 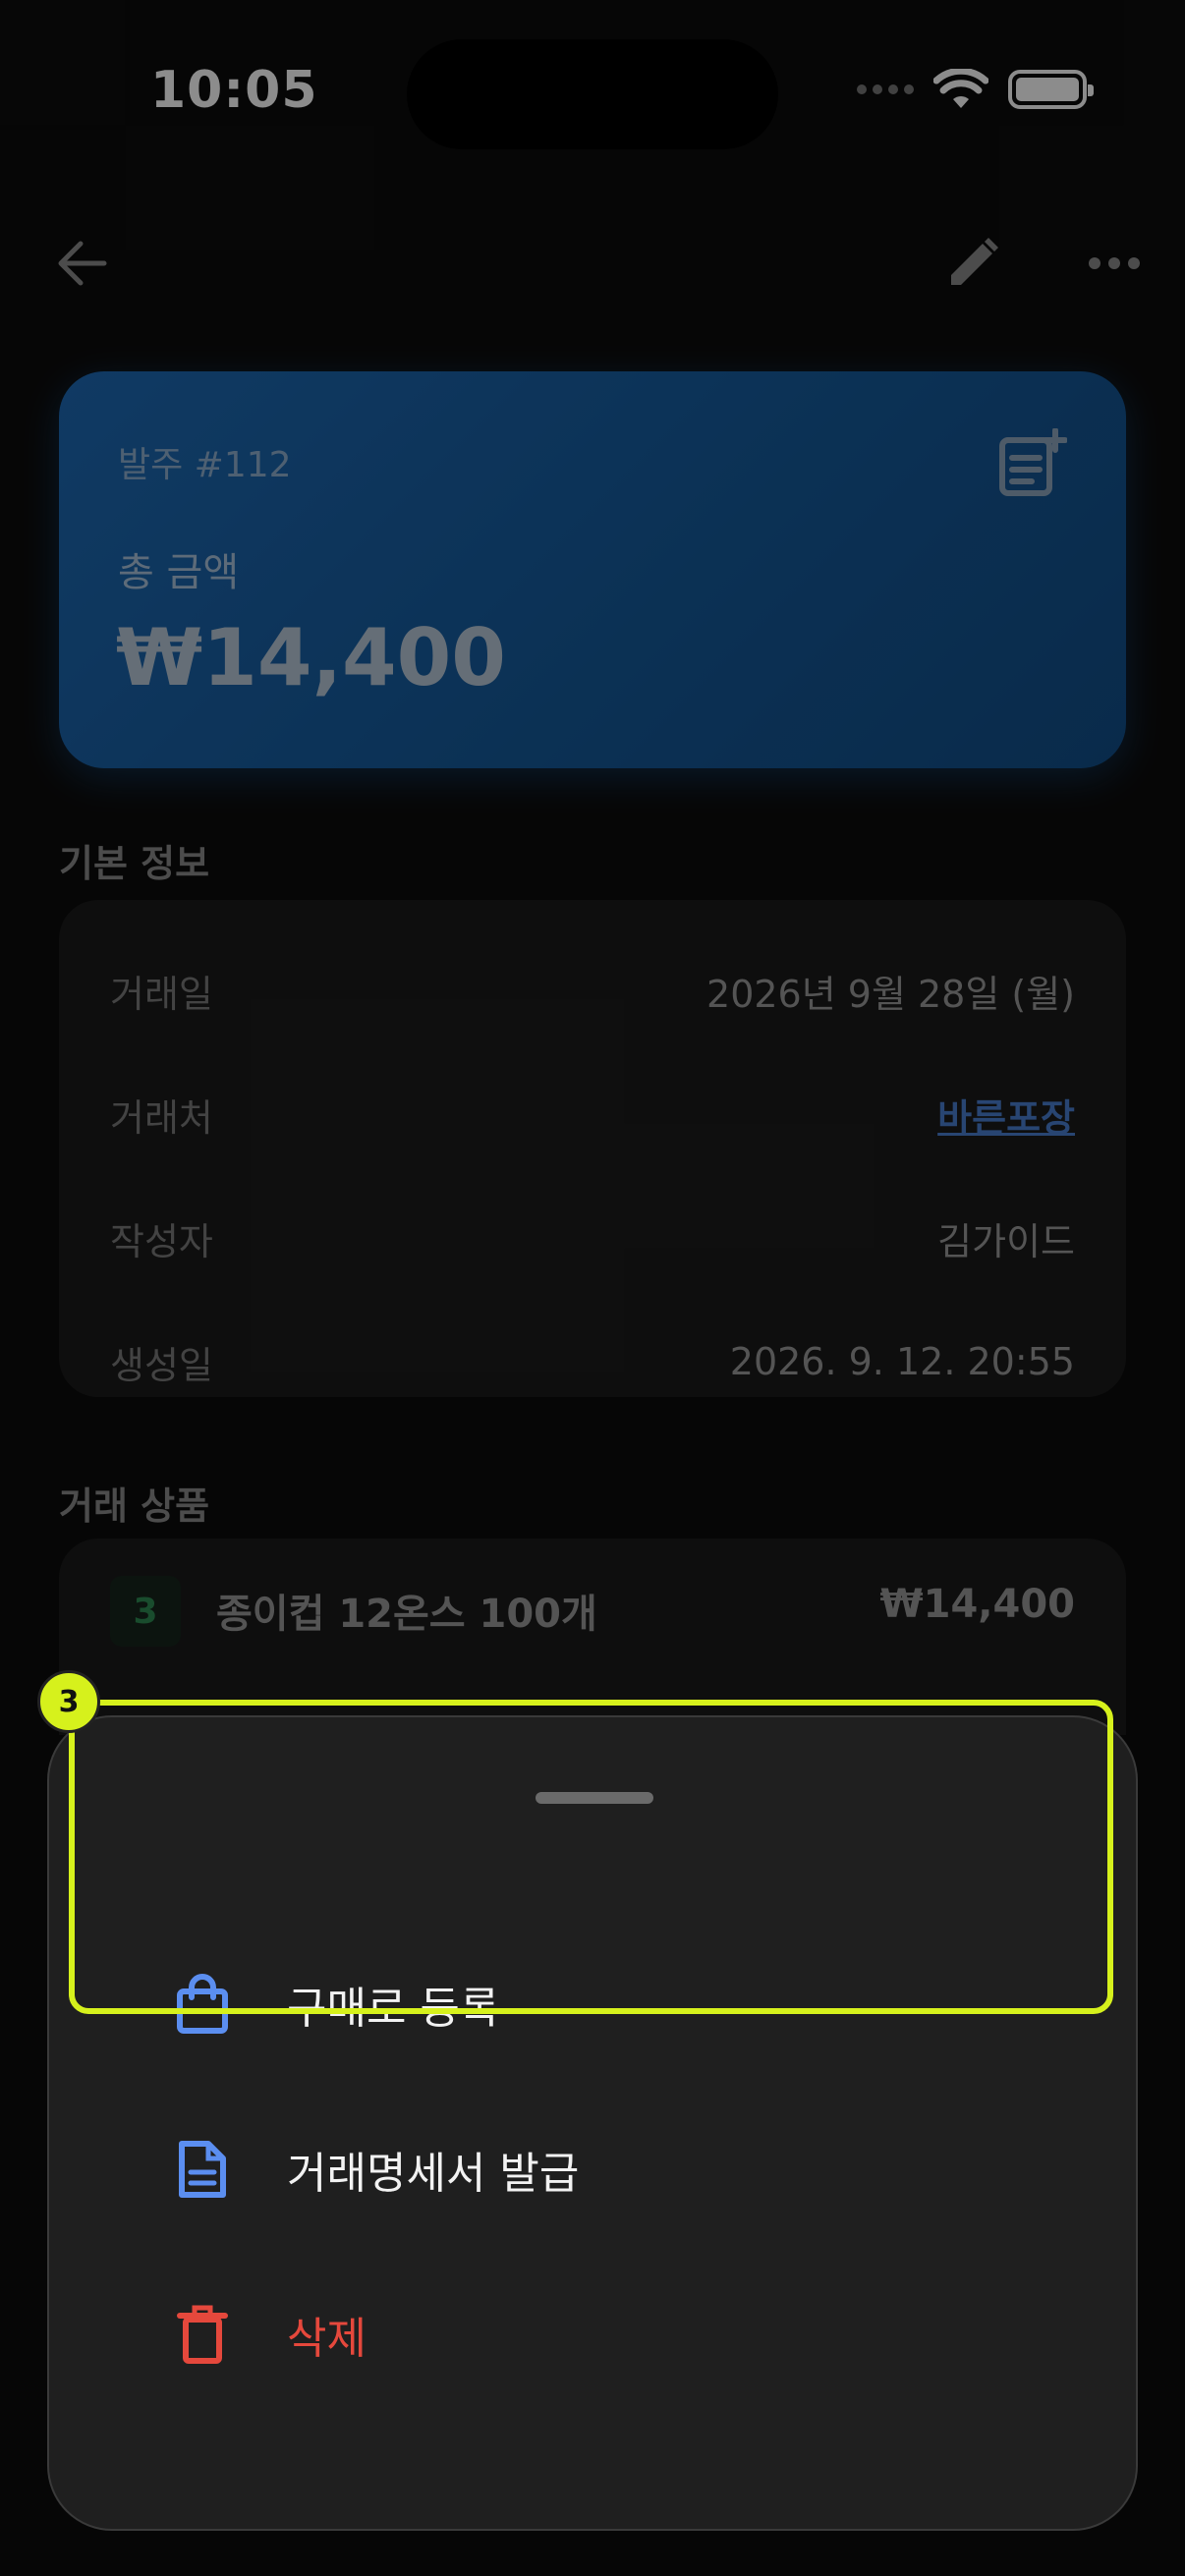 I want to click on info-key: 거래처, so click(x=162, y=1117).